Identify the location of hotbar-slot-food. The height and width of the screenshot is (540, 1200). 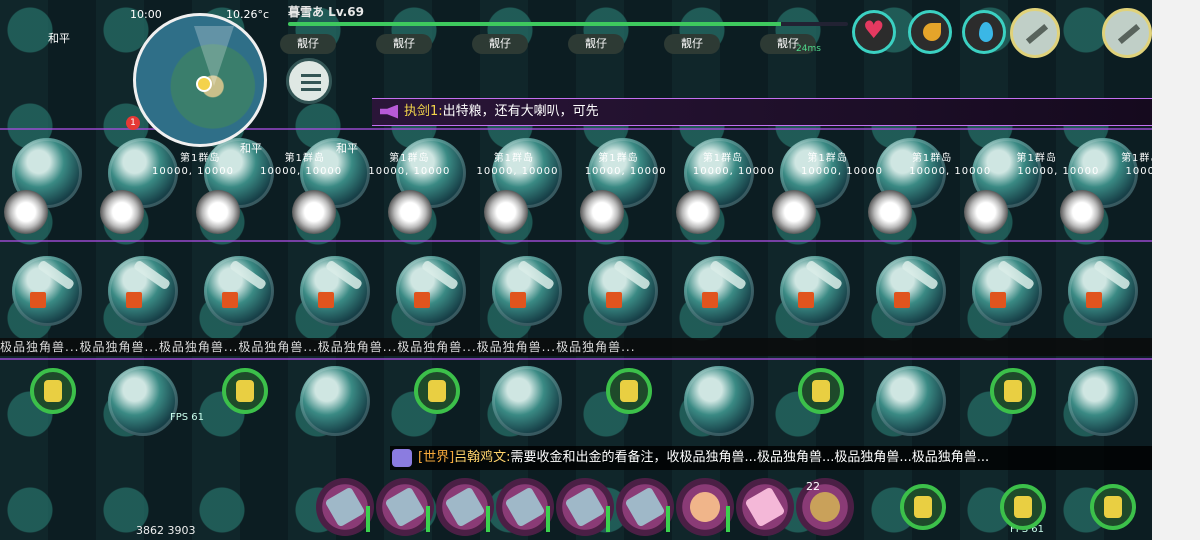
(825, 507).